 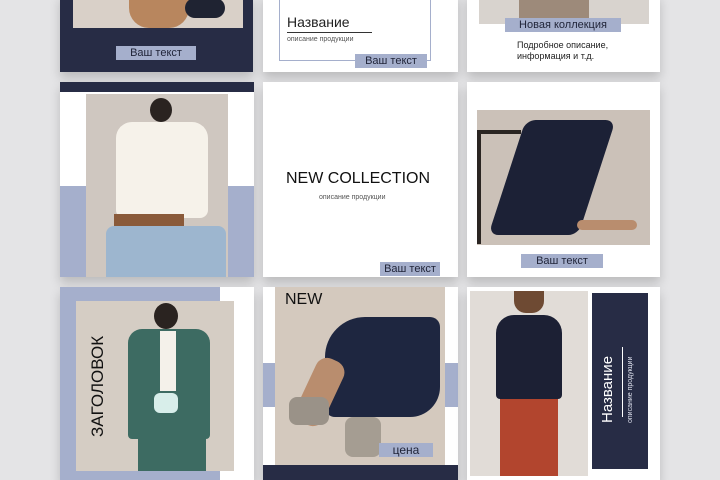 I want to click on photo-navy-skirt, so click(x=360, y=376).